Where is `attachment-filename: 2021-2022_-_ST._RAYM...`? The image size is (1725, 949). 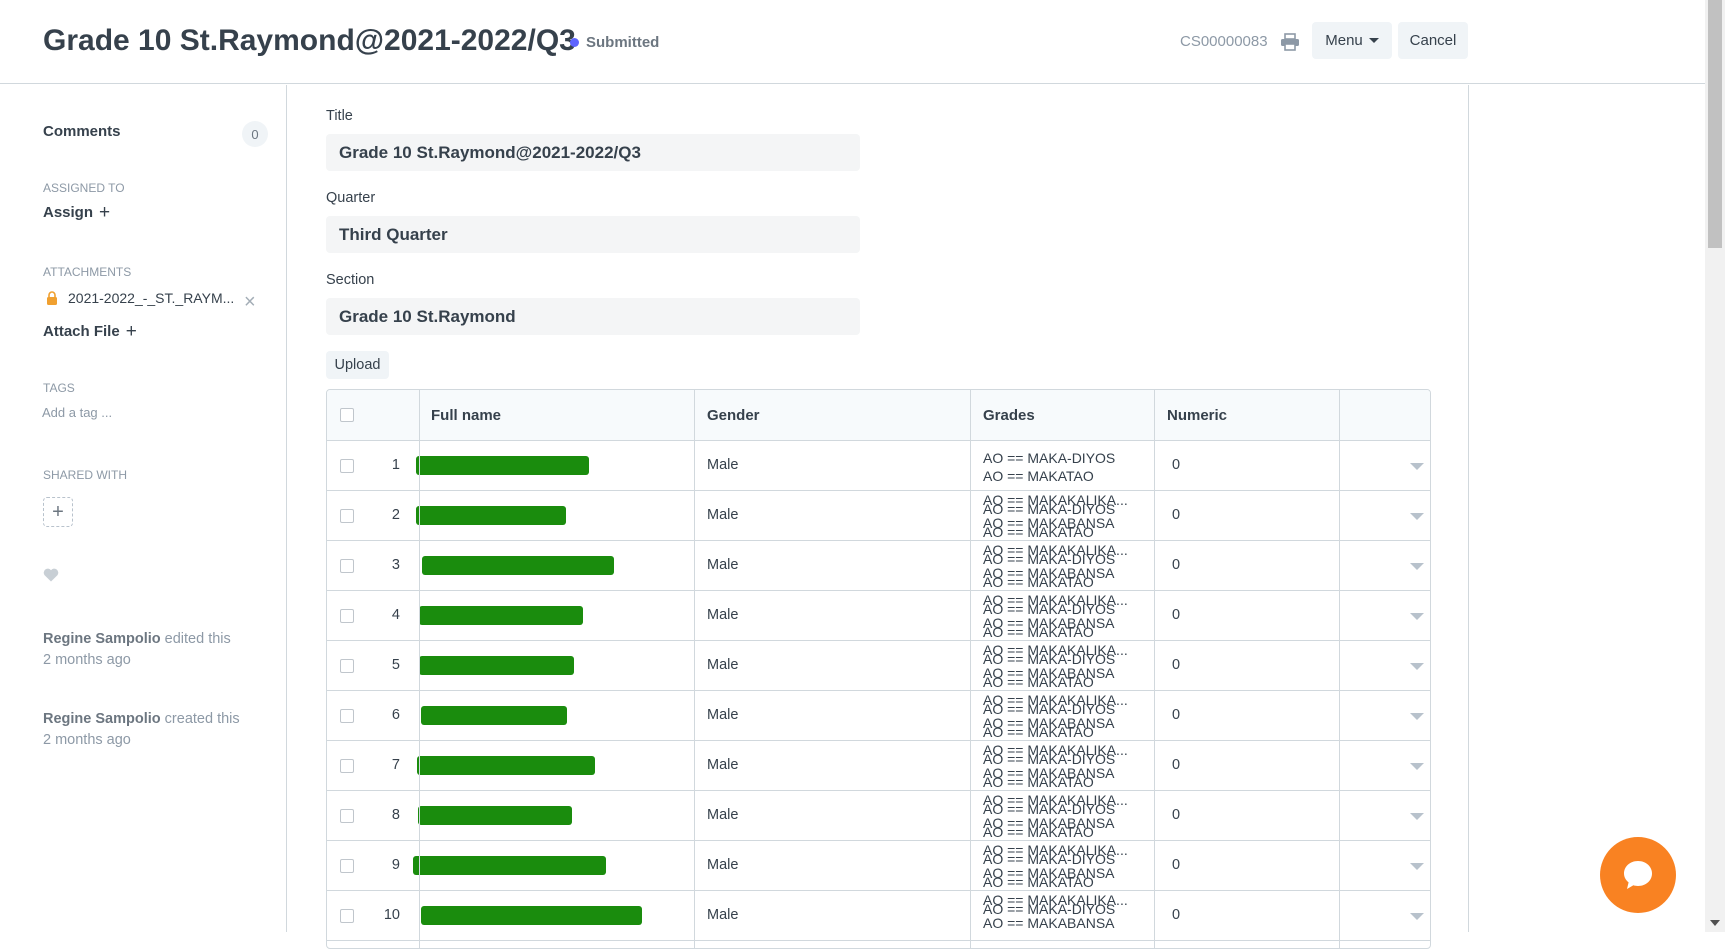 attachment-filename: 2021-2022_-_ST._RAYM... is located at coordinates (151, 298).